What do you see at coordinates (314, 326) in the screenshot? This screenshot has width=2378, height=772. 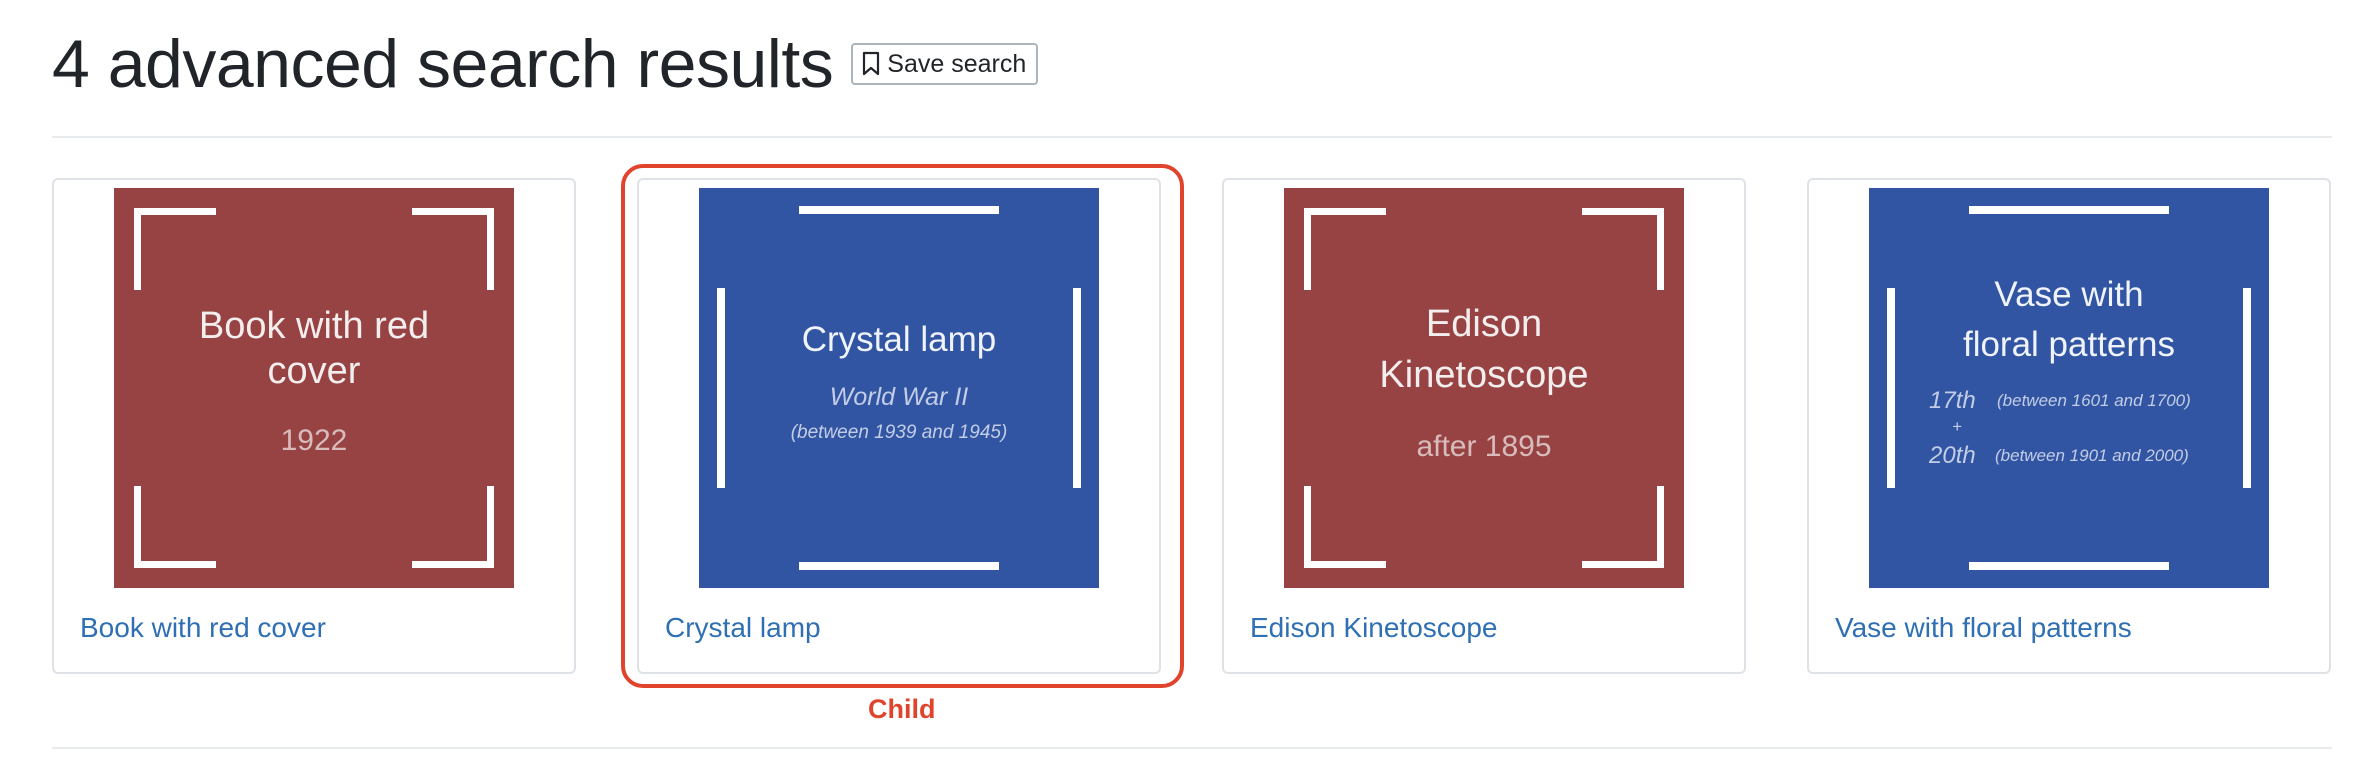 I see `thumb-title-line: Book with red` at bounding box center [314, 326].